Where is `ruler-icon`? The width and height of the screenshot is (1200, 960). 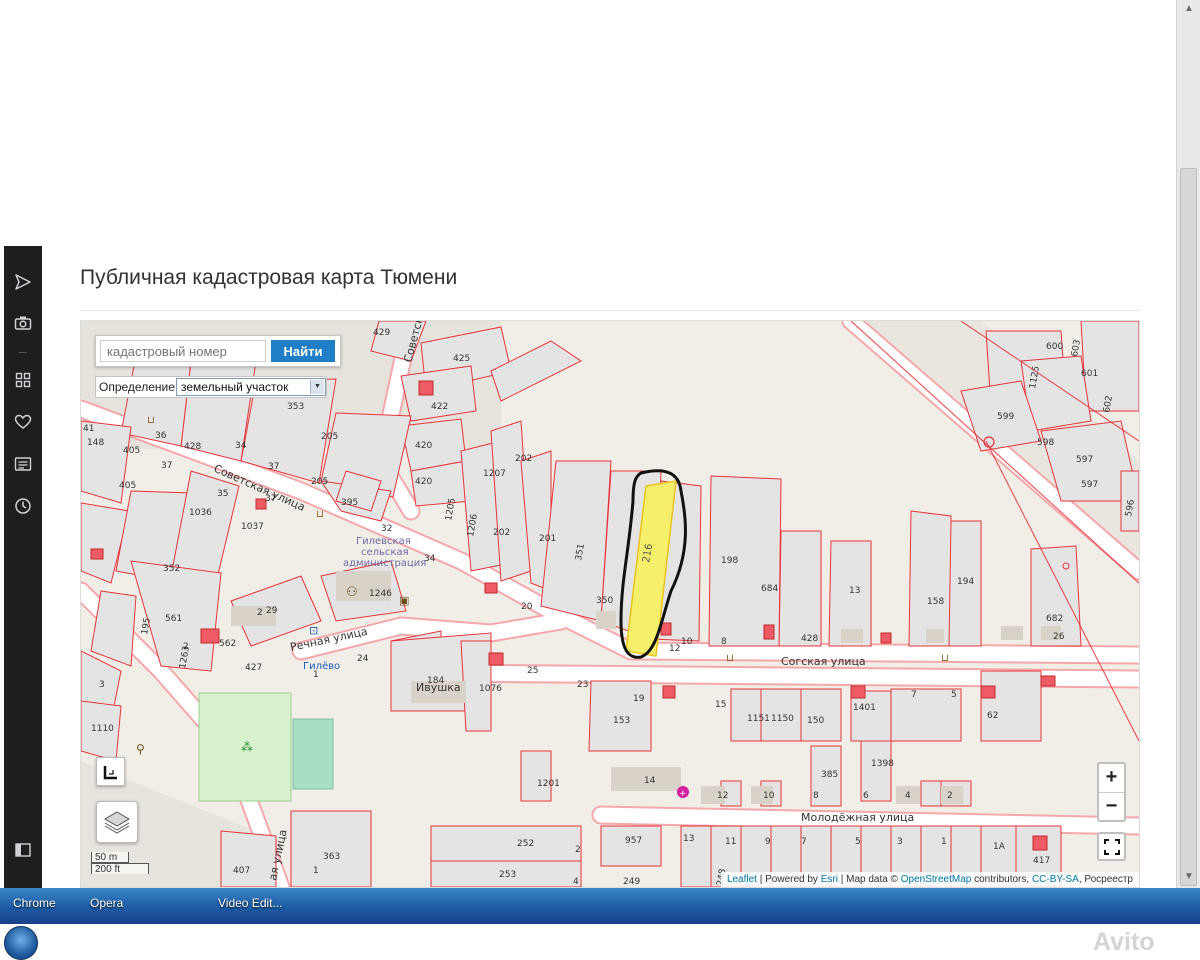
ruler-icon is located at coordinates (110, 772).